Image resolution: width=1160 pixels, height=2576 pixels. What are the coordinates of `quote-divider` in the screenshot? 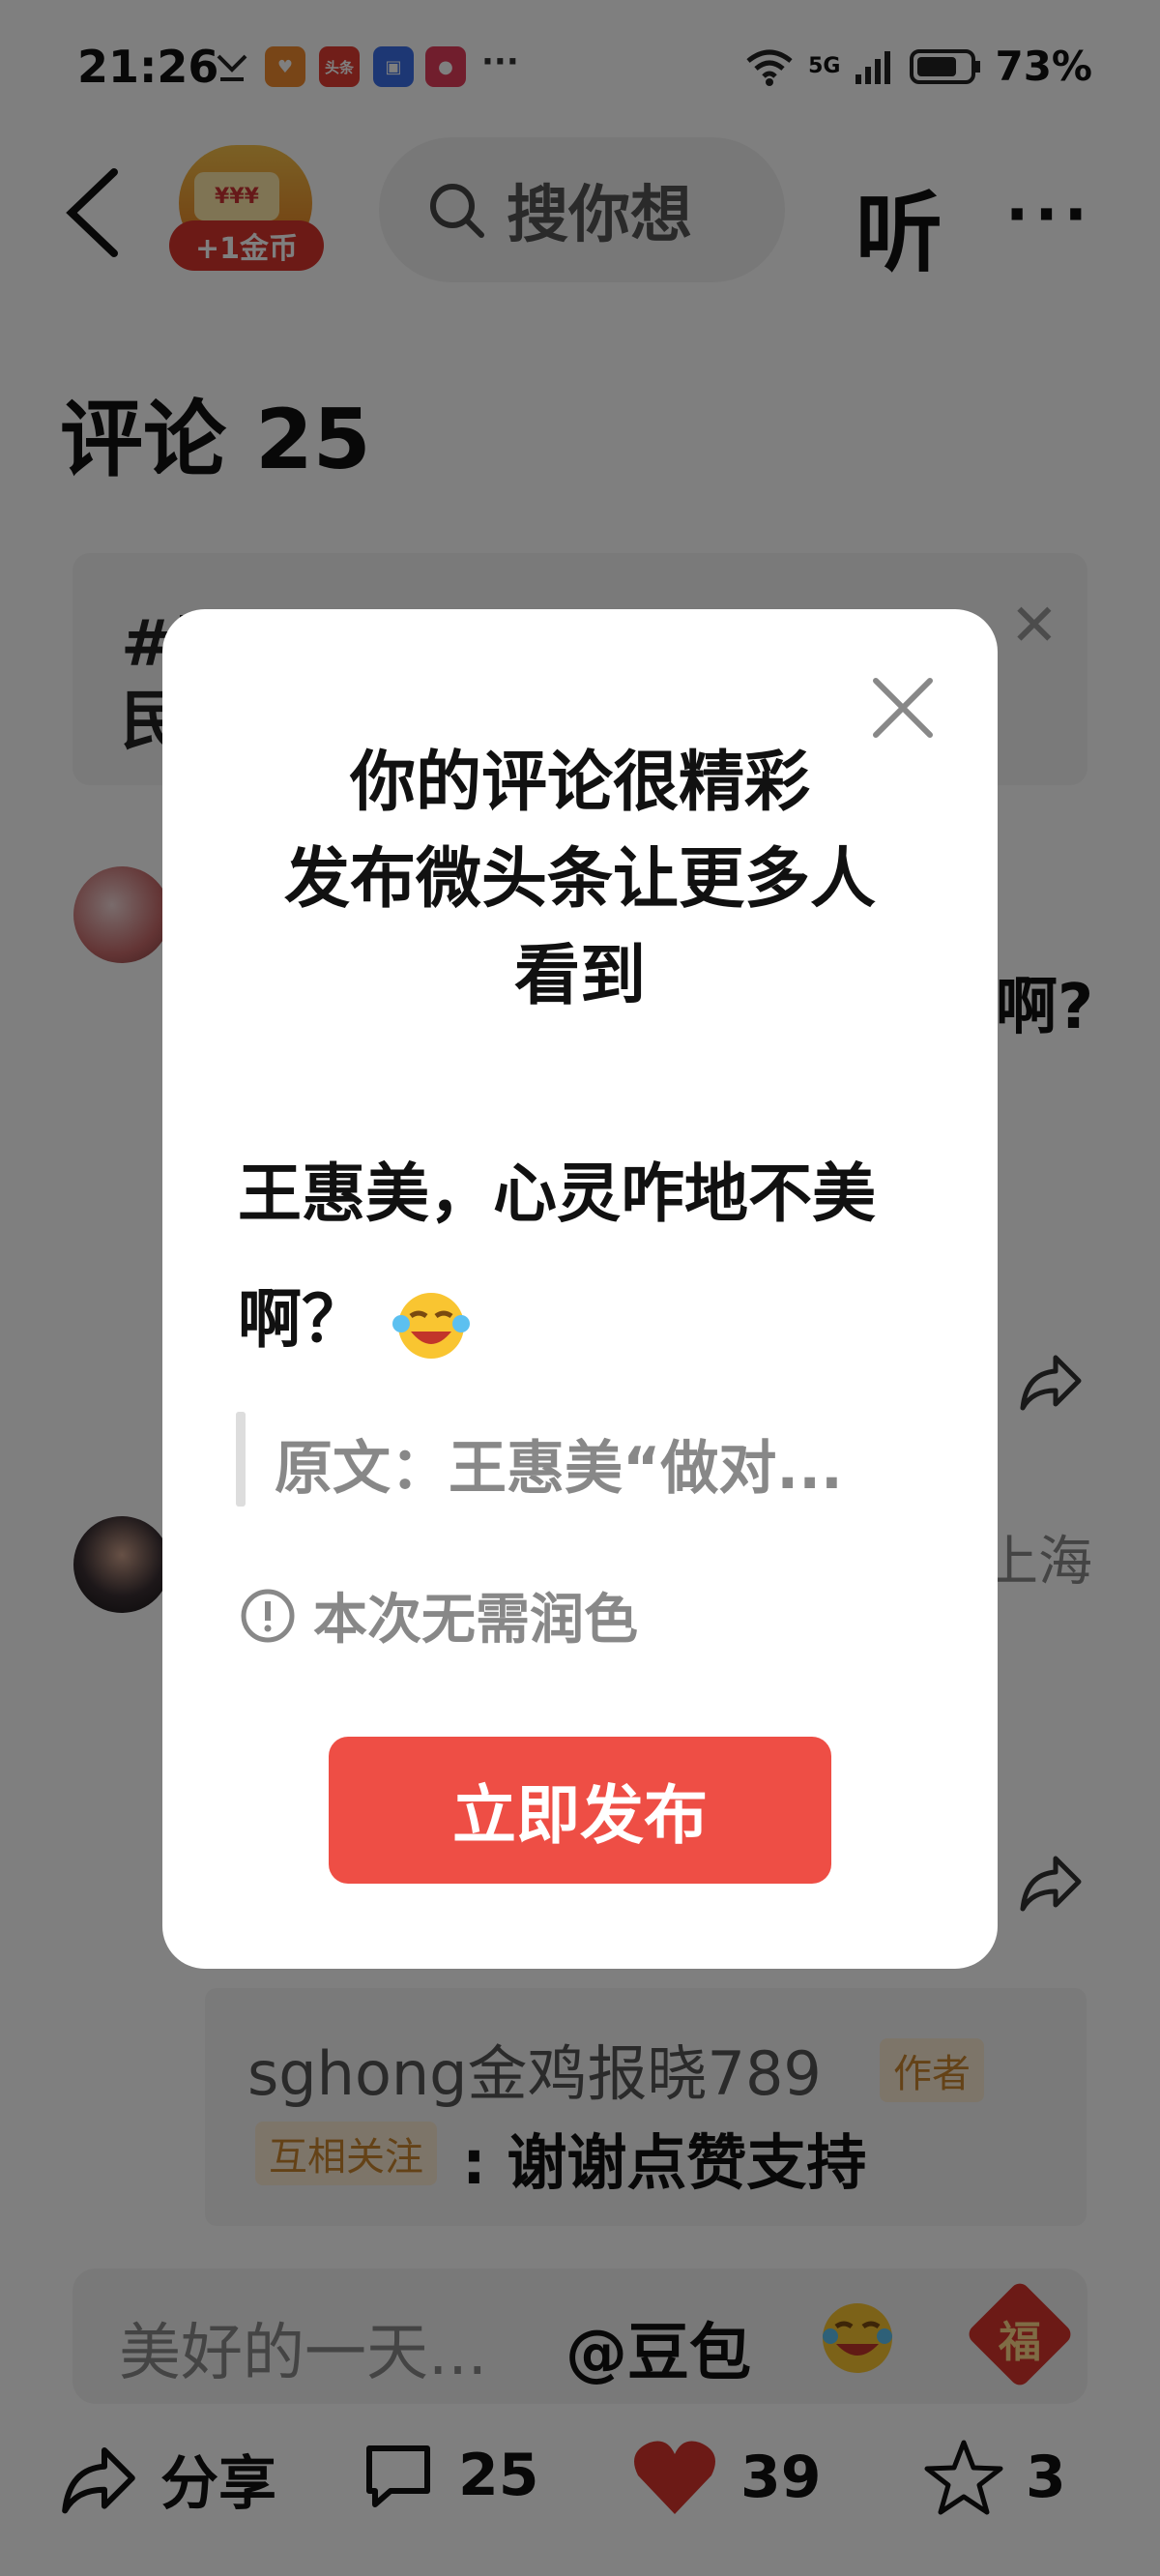 It's located at (241, 1459).